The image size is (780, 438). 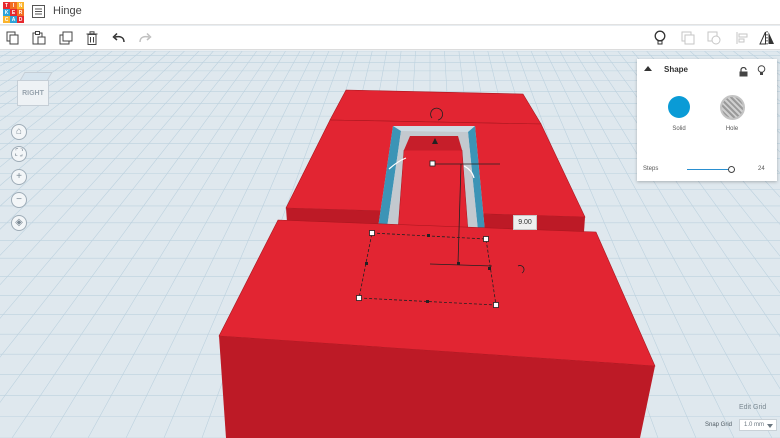 What do you see at coordinates (6, 12) in the screenshot?
I see `logo-letter: K` at bounding box center [6, 12].